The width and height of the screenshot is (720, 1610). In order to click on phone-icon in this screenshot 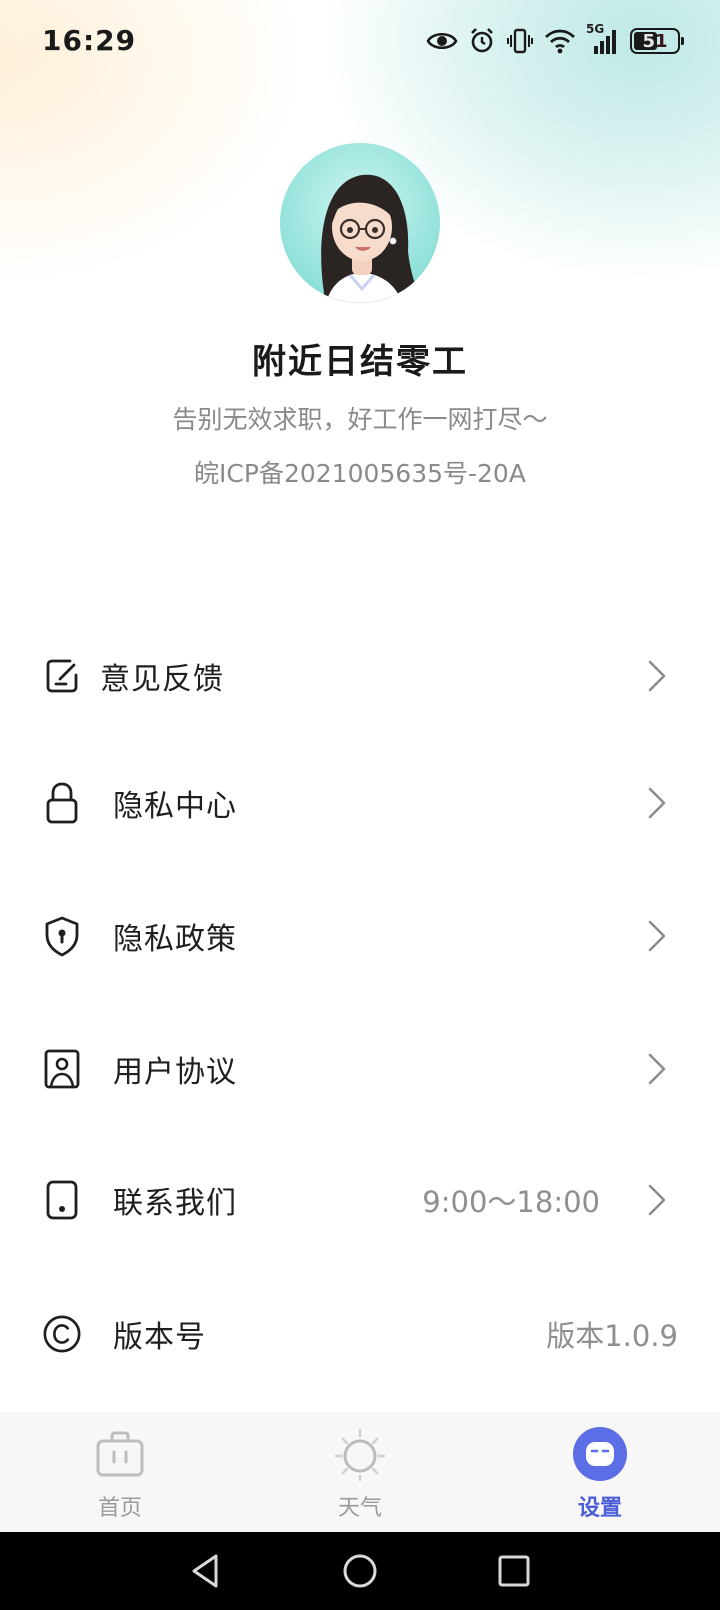, I will do `click(62, 1200)`.